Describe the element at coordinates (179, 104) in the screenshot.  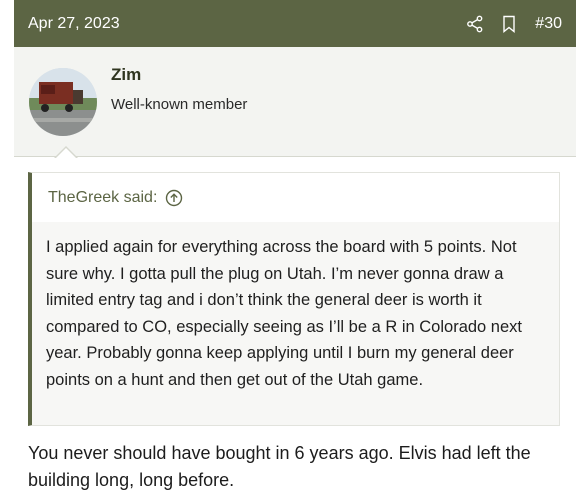
I see `user-title: Well-known member` at that location.